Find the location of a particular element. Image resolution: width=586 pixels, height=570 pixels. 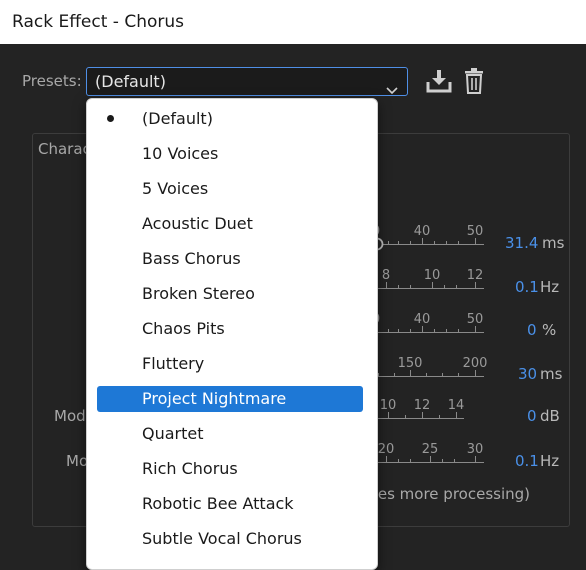

preset-option: Chaos Pits is located at coordinates (230, 329).